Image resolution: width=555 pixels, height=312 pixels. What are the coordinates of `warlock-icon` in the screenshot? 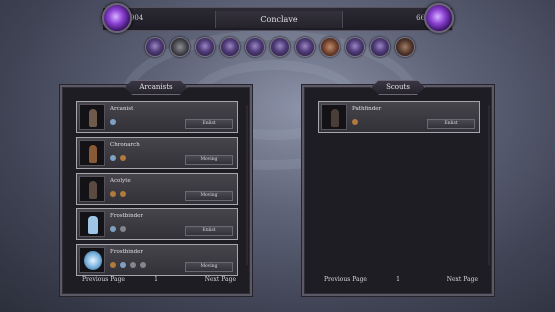 It's located at (230, 47).